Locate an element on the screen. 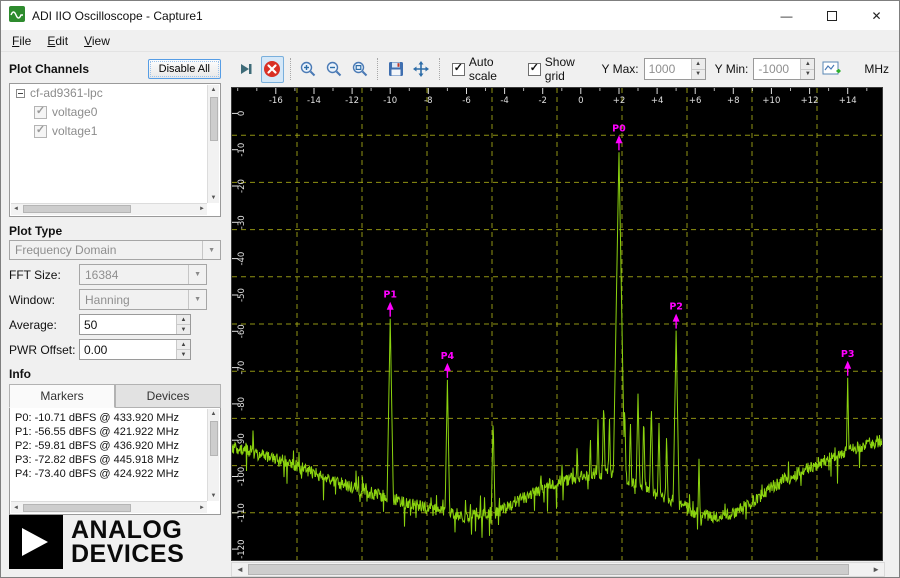 This screenshot has width=900, height=578. show-grid-checkbox is located at coordinates (534, 69).